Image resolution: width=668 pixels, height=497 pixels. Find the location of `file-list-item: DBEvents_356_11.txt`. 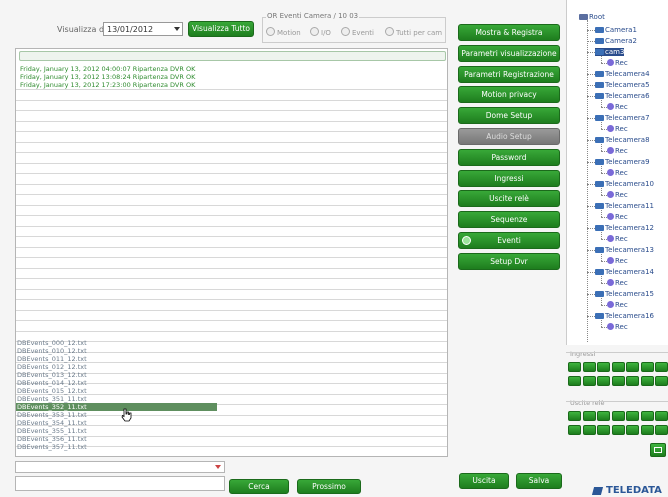

file-list-item: DBEvents_356_11.txt is located at coordinates (116, 439).